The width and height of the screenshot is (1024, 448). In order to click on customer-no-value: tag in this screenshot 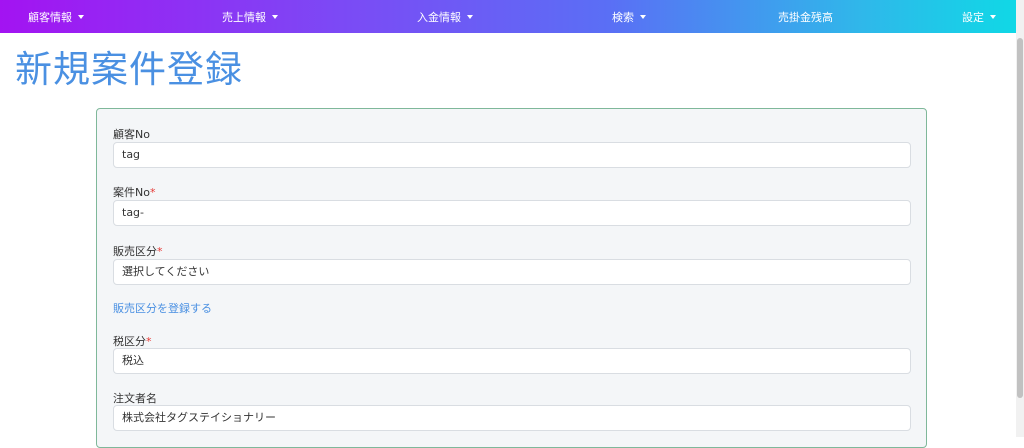, I will do `click(131, 154)`.